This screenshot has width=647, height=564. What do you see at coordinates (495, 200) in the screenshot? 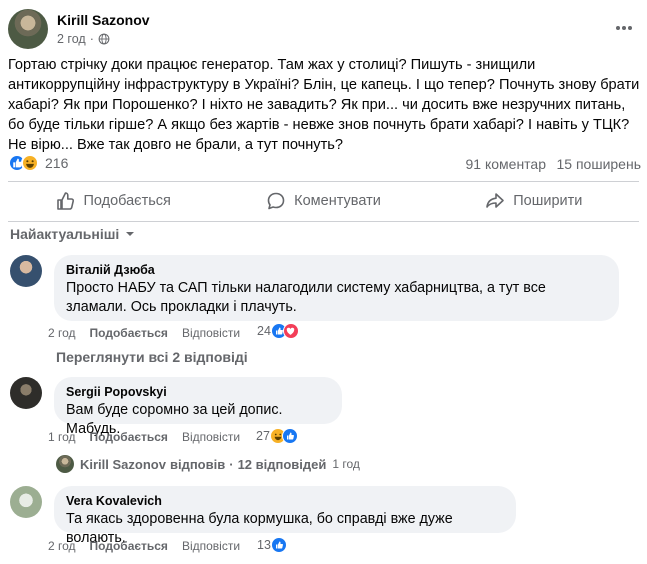
I see `share-icon` at bounding box center [495, 200].